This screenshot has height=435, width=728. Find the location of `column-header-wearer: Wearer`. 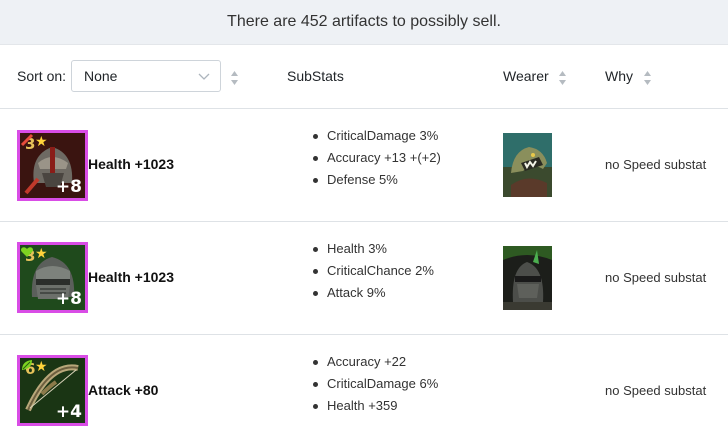

column-header-wearer: Wearer is located at coordinates (526, 76).